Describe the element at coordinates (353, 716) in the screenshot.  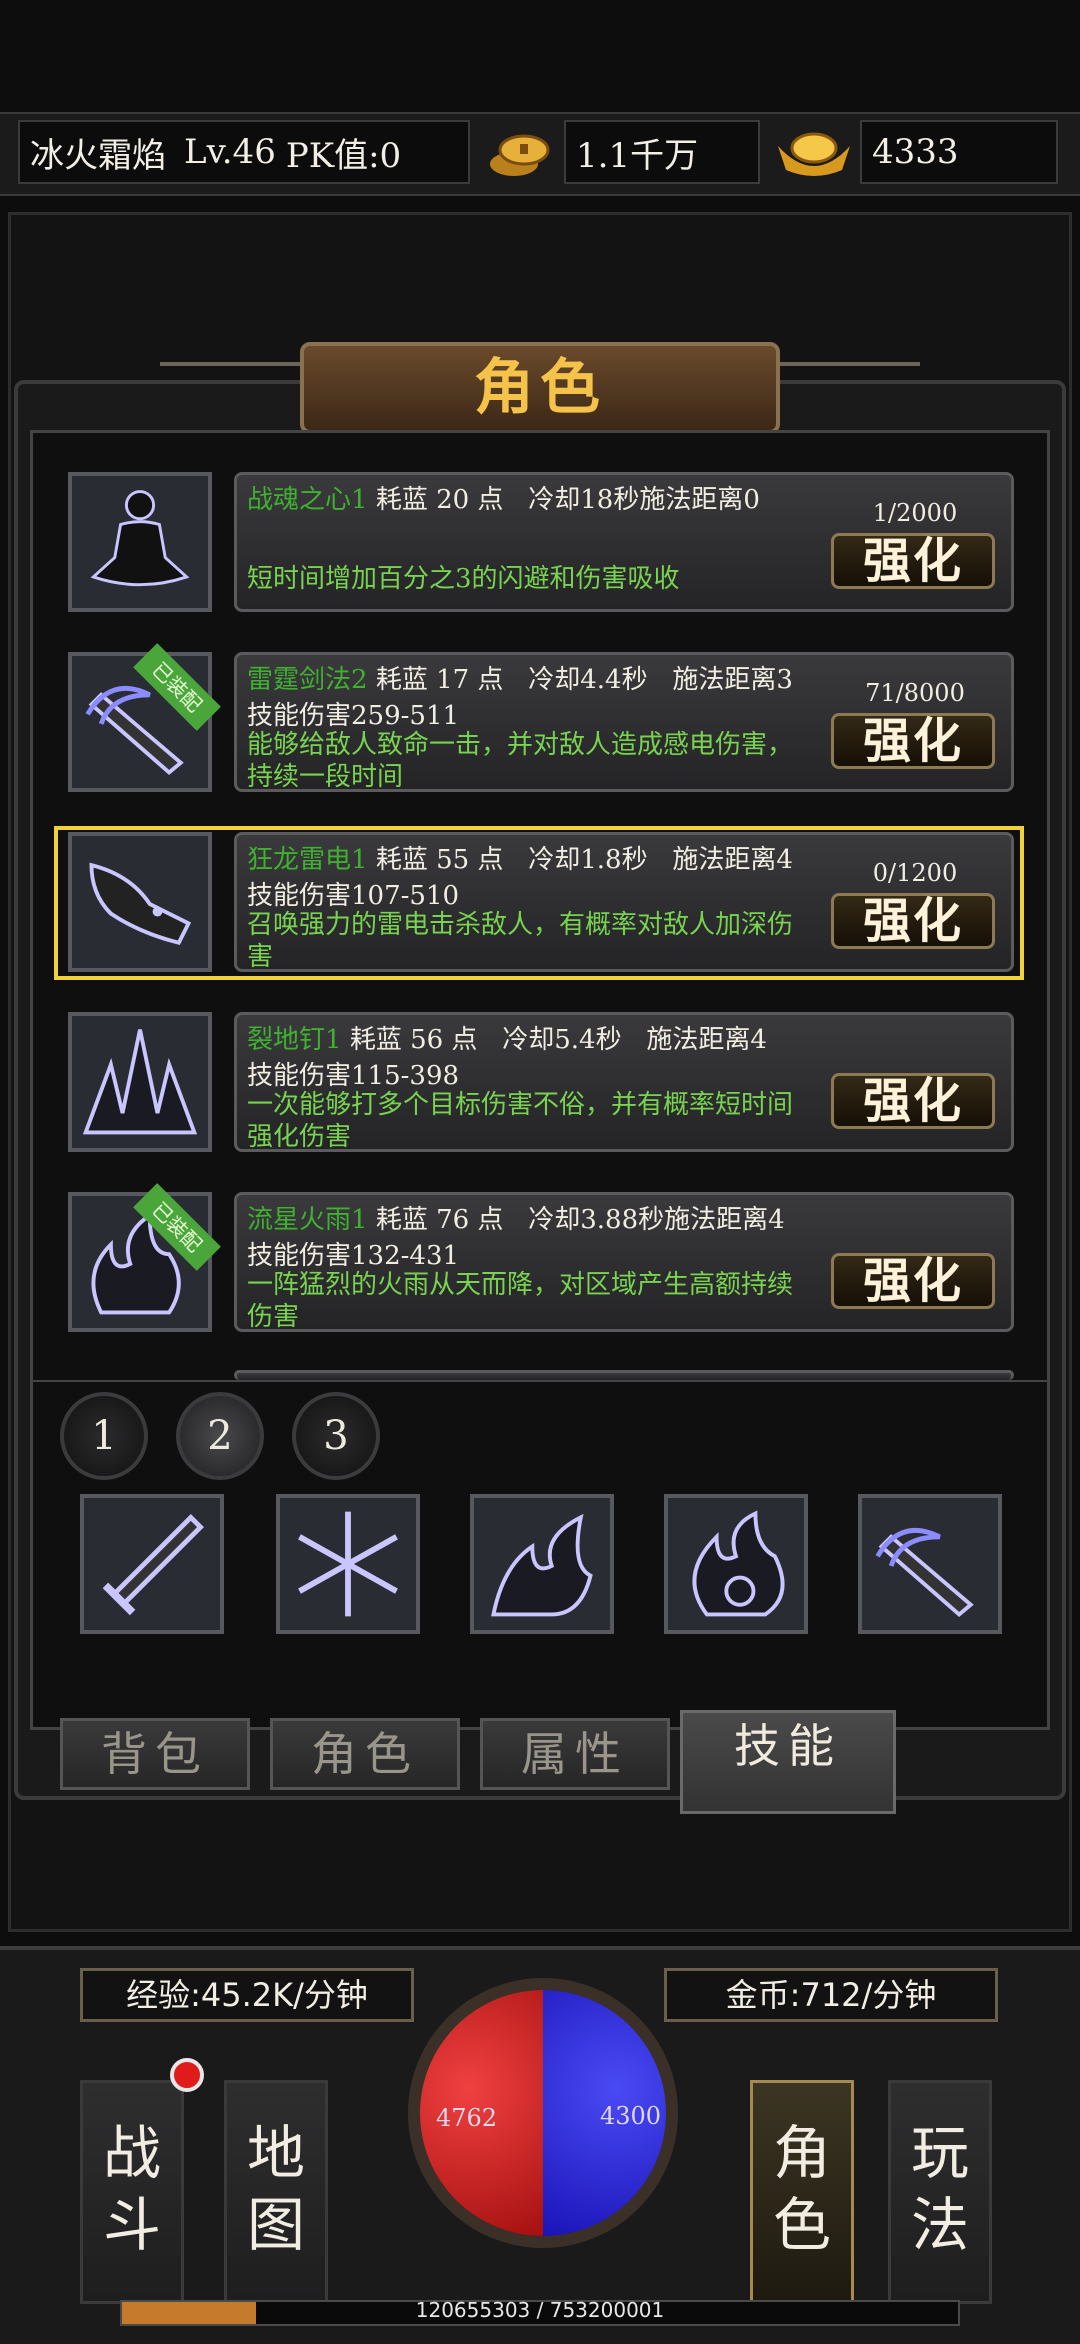
I see `skill-damage: 技能伤害259-511` at that location.